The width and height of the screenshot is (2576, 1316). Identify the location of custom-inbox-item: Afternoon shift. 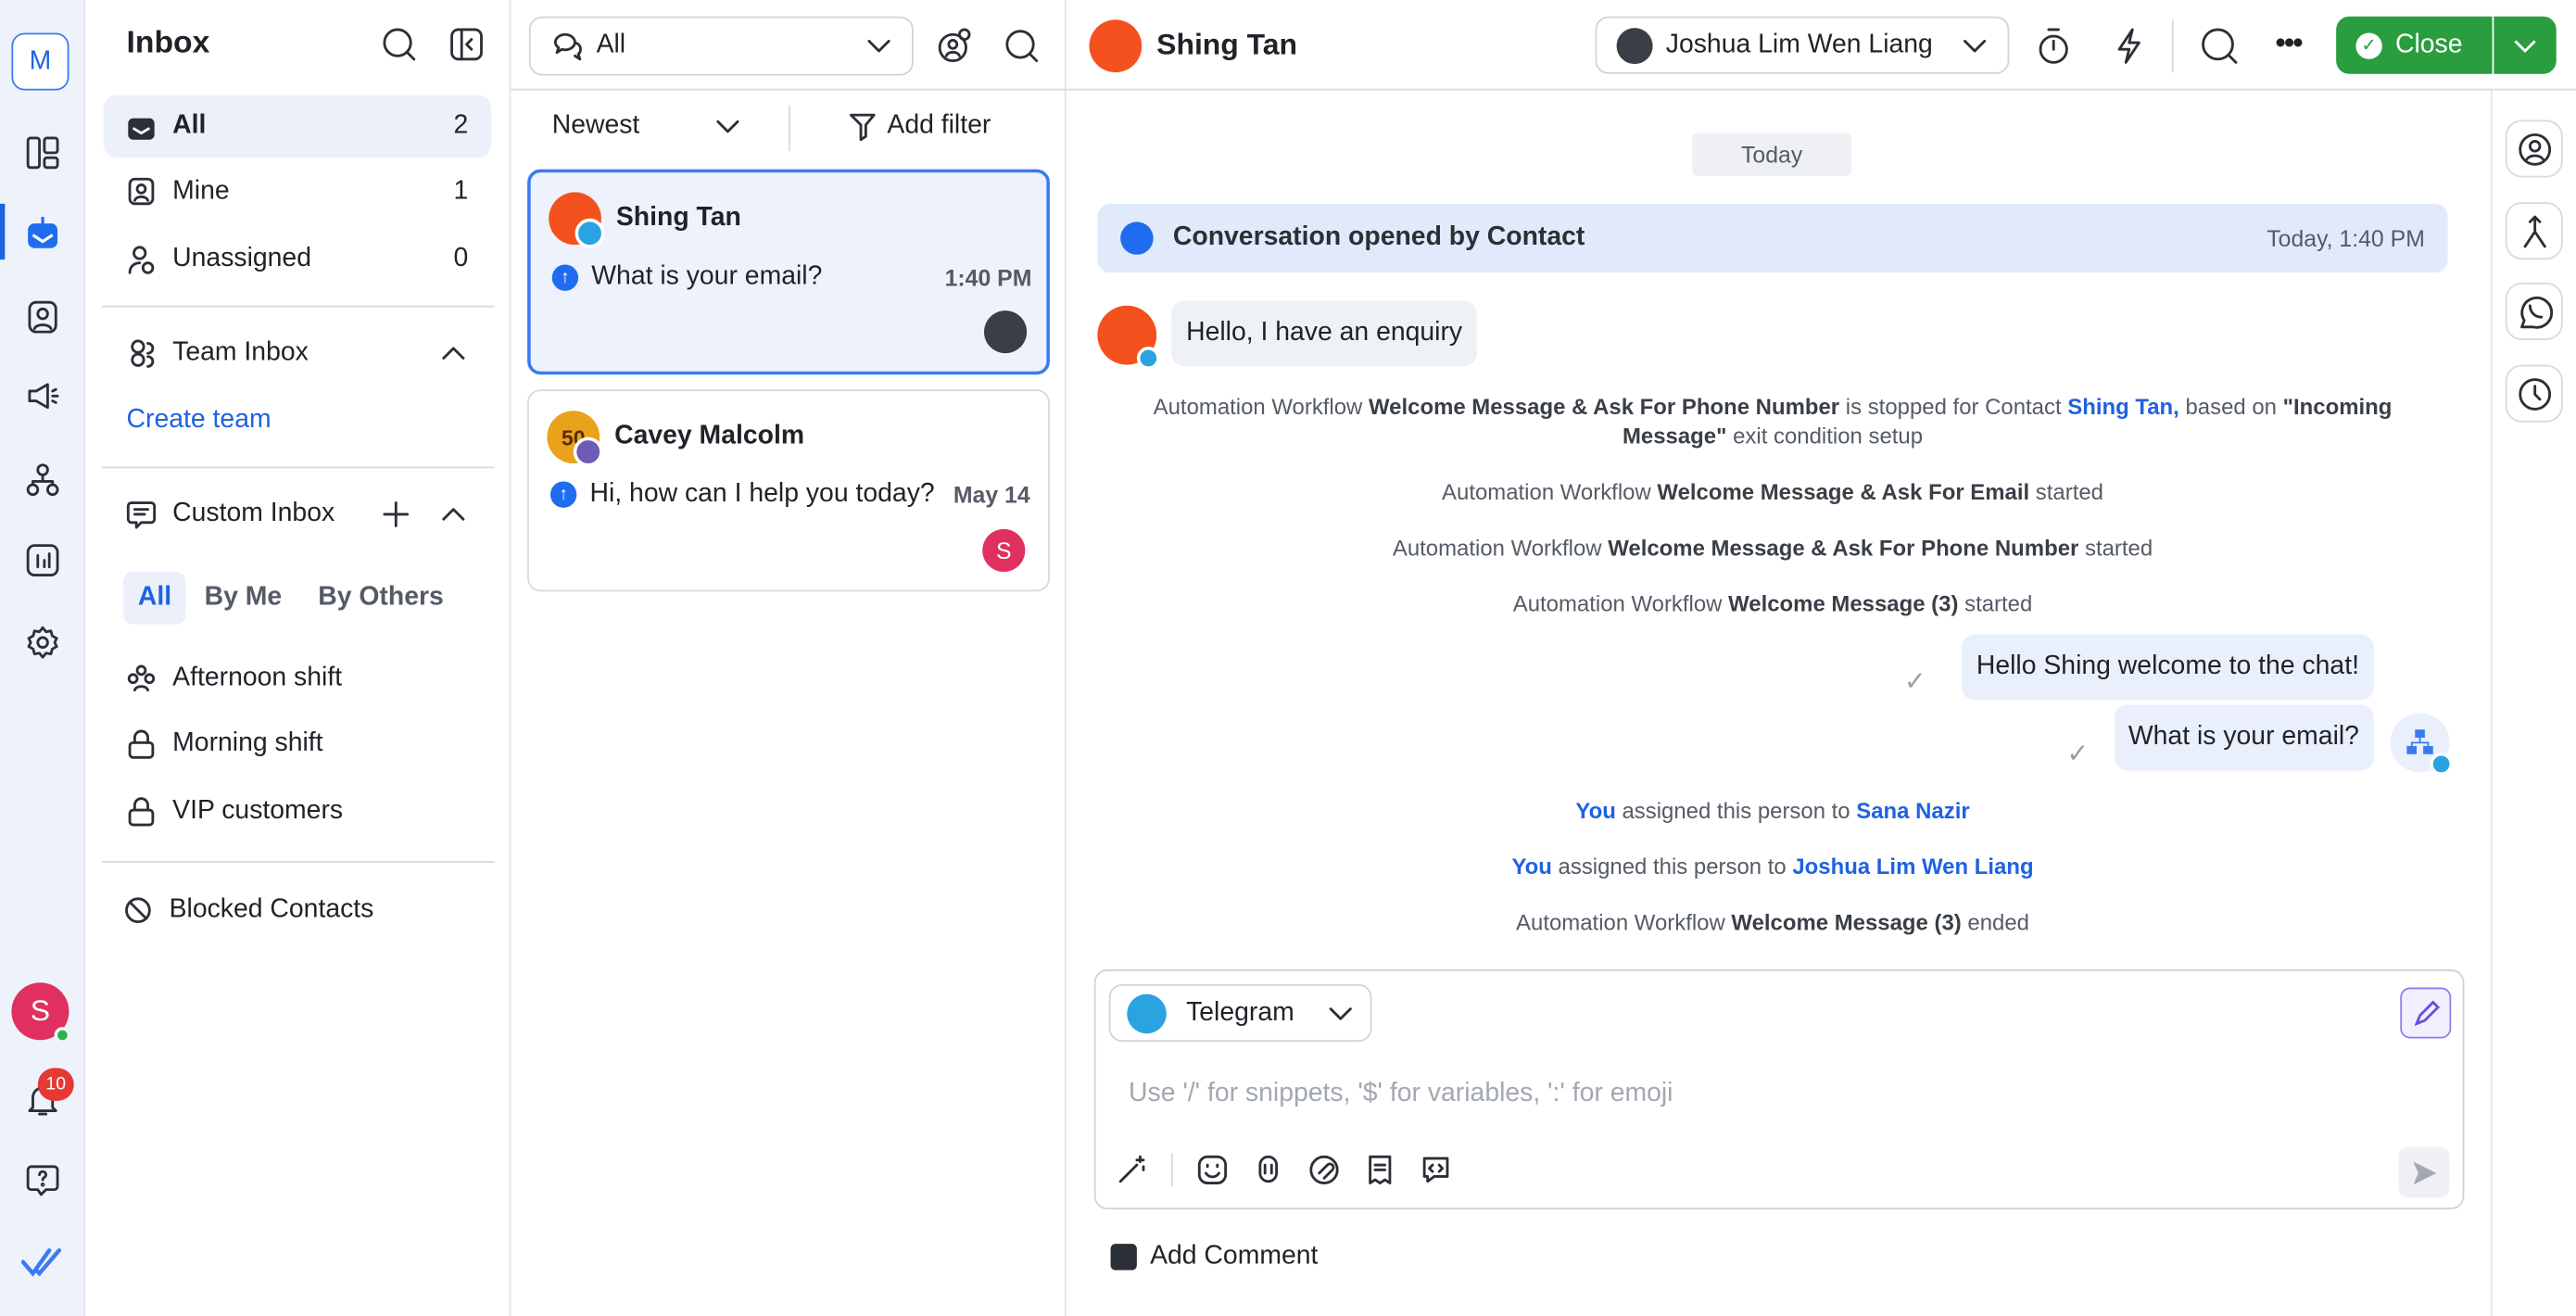
(297, 679).